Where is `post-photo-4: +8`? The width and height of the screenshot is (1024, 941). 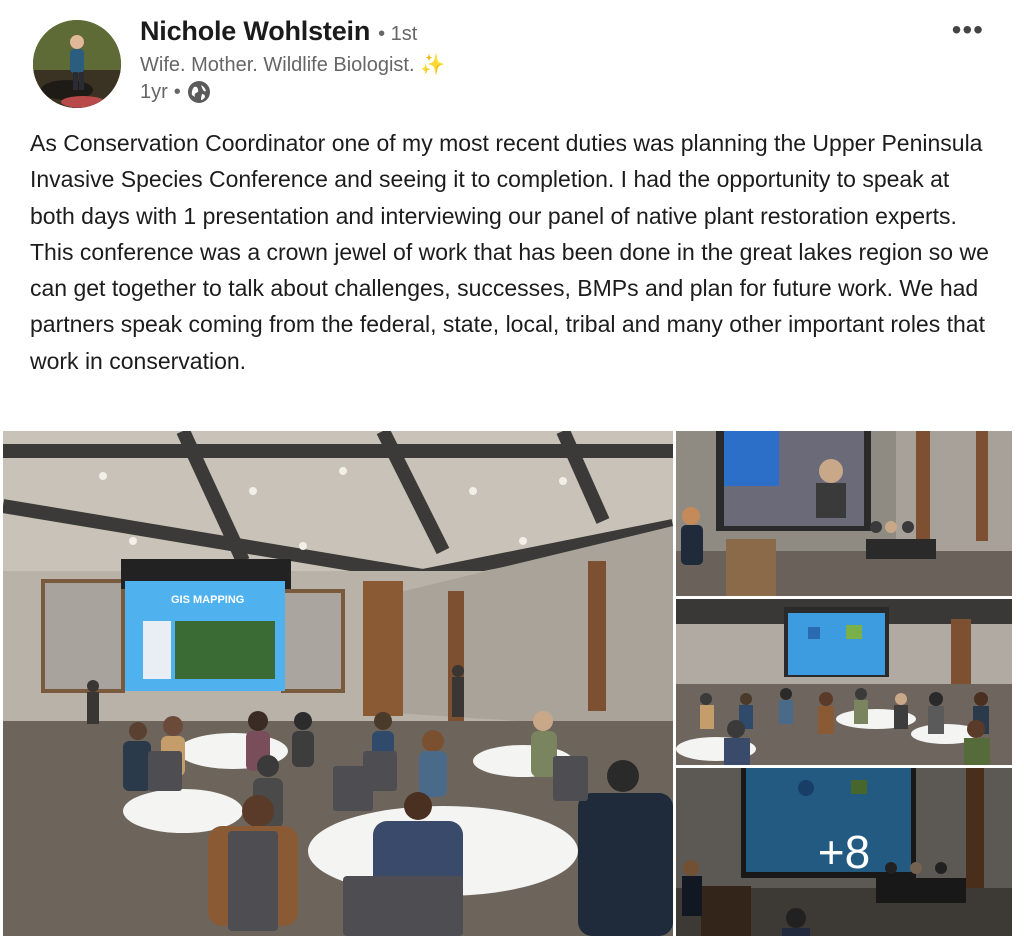
post-photo-4: +8 is located at coordinates (844, 852).